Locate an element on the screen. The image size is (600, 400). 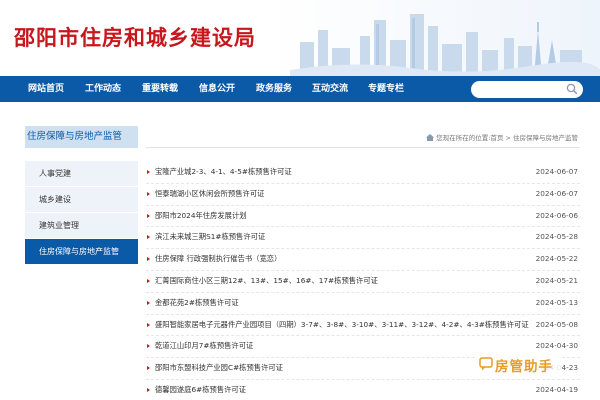
nav-item-special-topics: 专题专栏 is located at coordinates (386, 89).